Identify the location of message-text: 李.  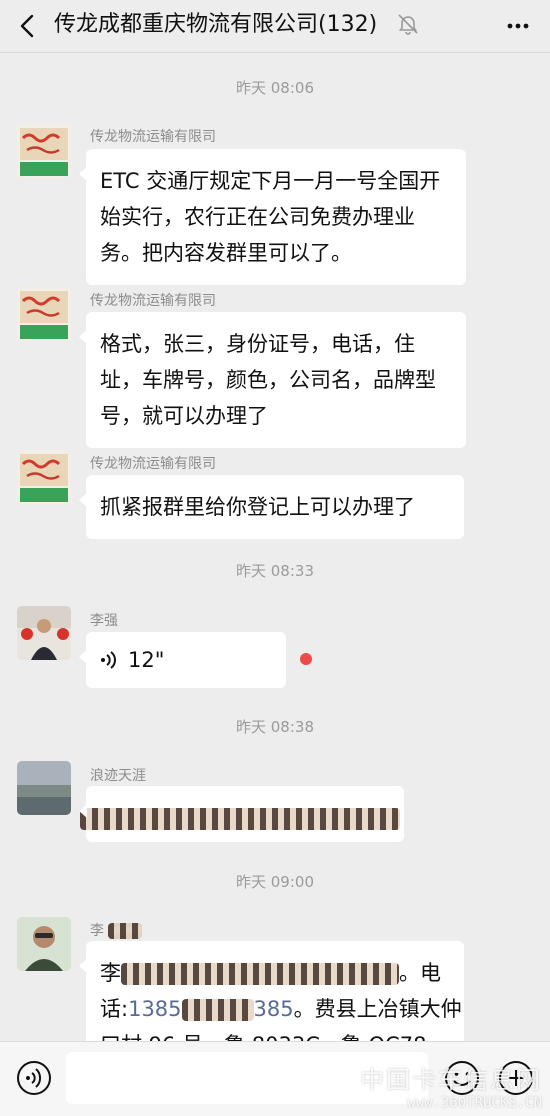
(110, 973).